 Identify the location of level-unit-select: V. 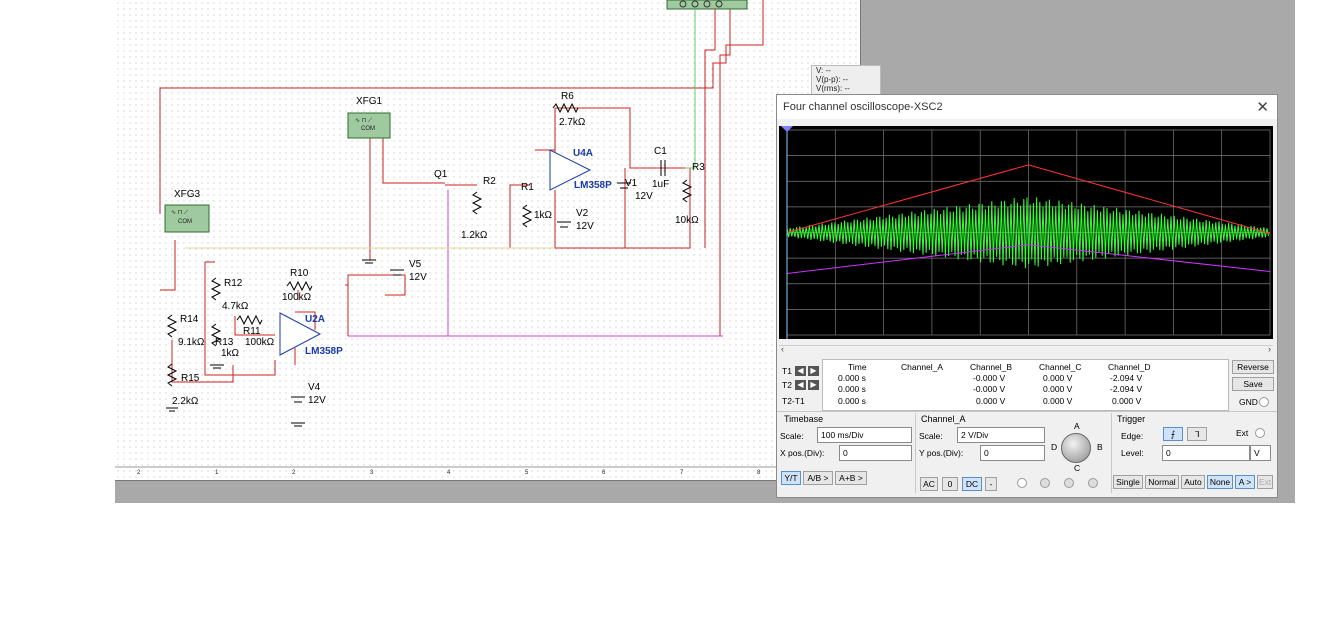
(1260, 453).